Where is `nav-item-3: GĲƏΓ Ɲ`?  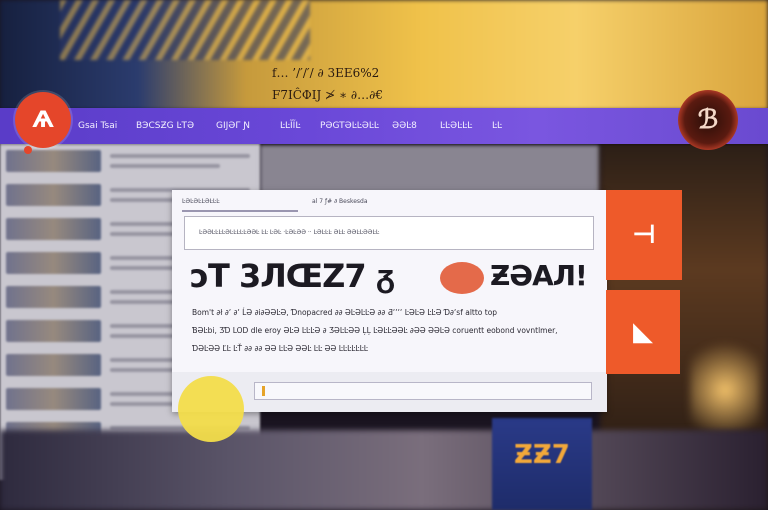
nav-item-3: GĲƏΓ Ɲ is located at coordinates (233, 126).